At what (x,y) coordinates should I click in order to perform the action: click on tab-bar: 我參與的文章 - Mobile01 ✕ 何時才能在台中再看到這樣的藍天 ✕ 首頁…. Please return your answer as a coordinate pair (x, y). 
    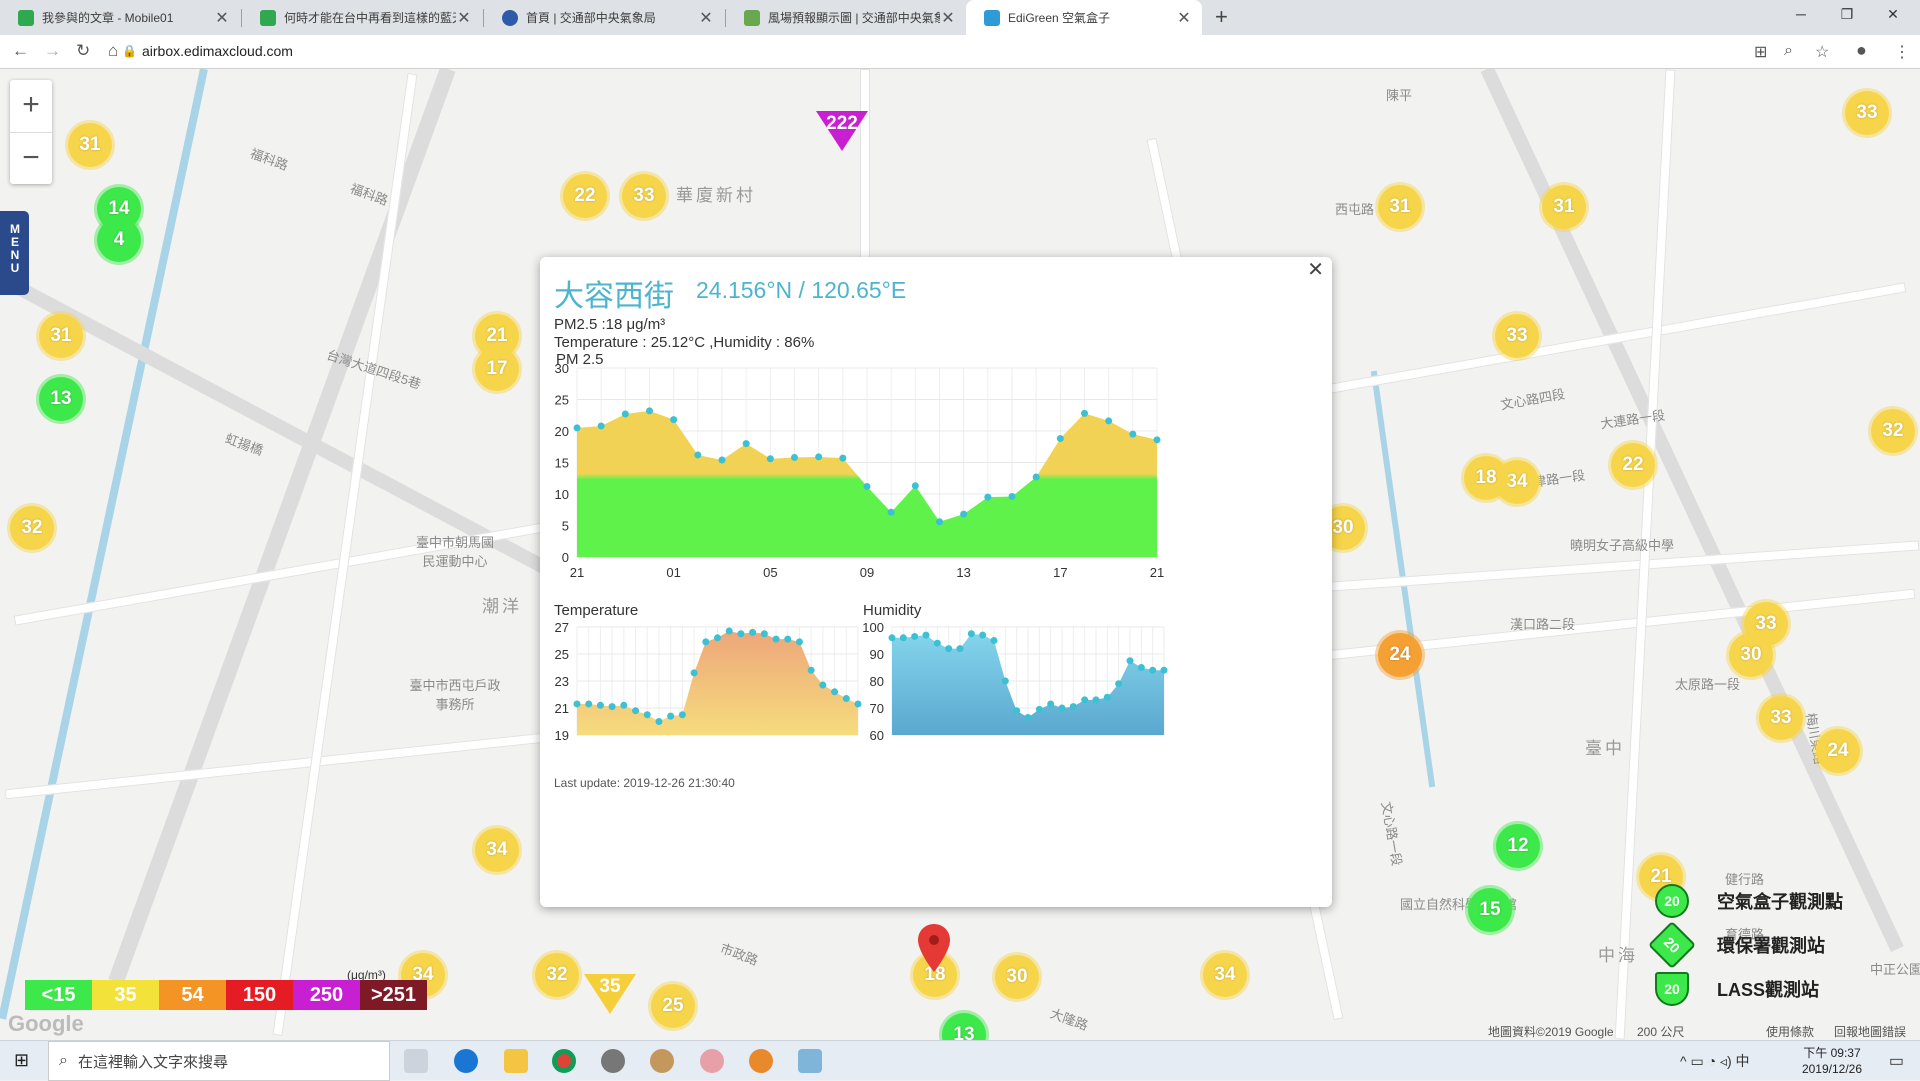
    Looking at the image, I should click on (960, 17).